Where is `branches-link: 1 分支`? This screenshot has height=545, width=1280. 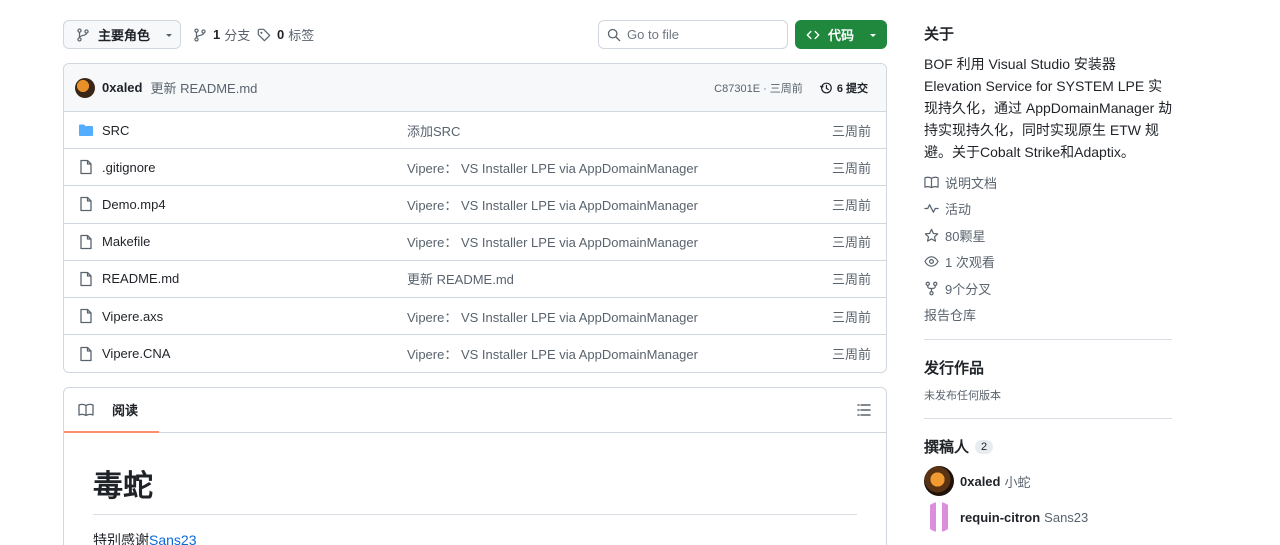 branches-link: 1 分支 is located at coordinates (221, 34).